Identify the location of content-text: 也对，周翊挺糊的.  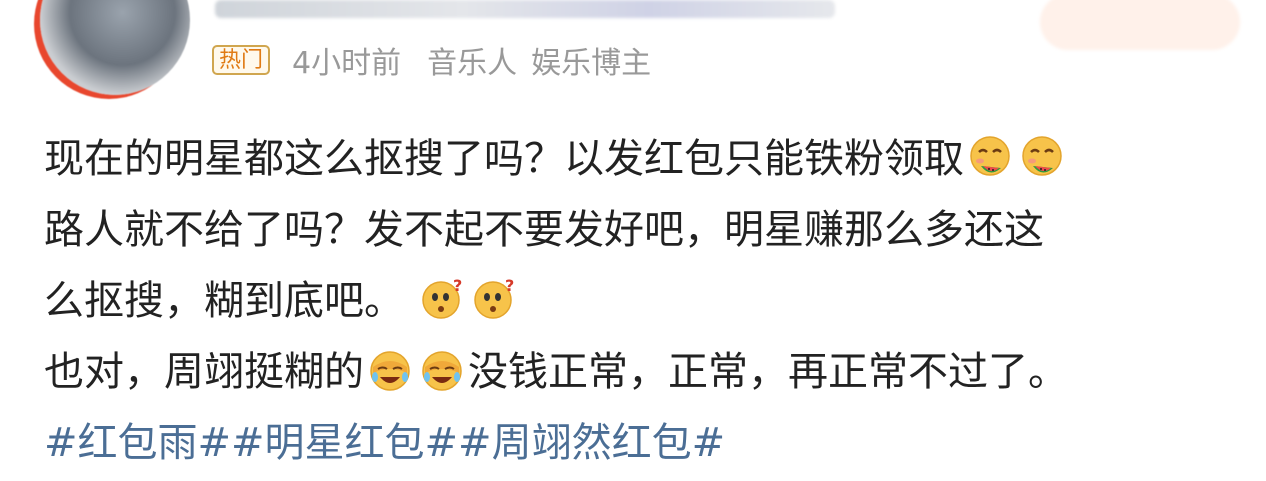
(204, 372).